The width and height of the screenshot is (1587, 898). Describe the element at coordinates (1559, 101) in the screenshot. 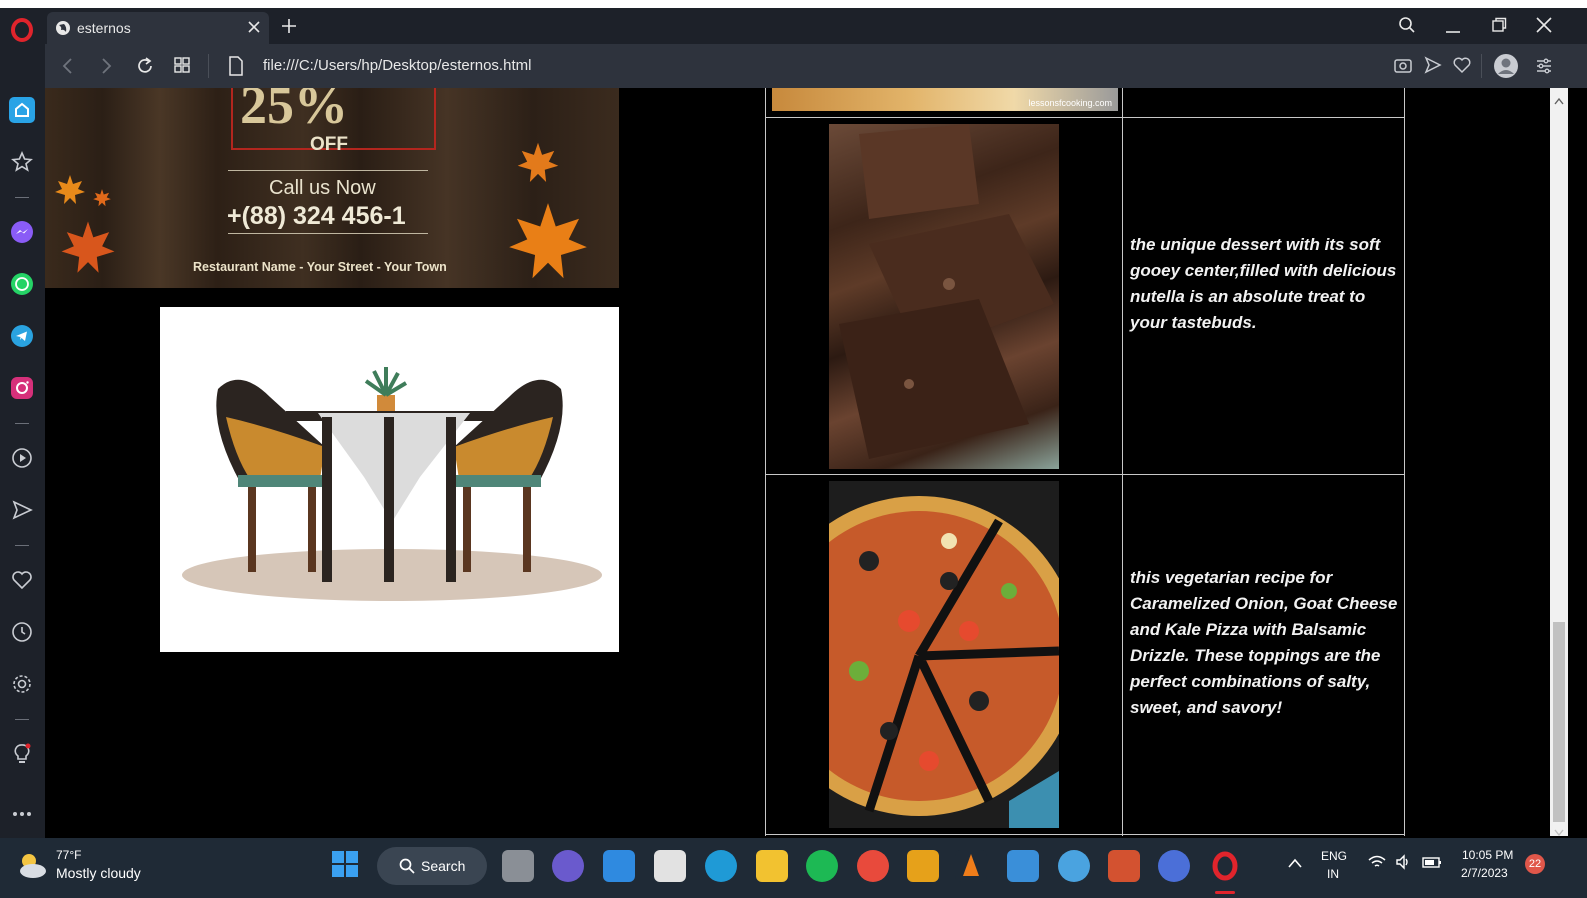

I see `scroll-up-arrow-icon` at that location.